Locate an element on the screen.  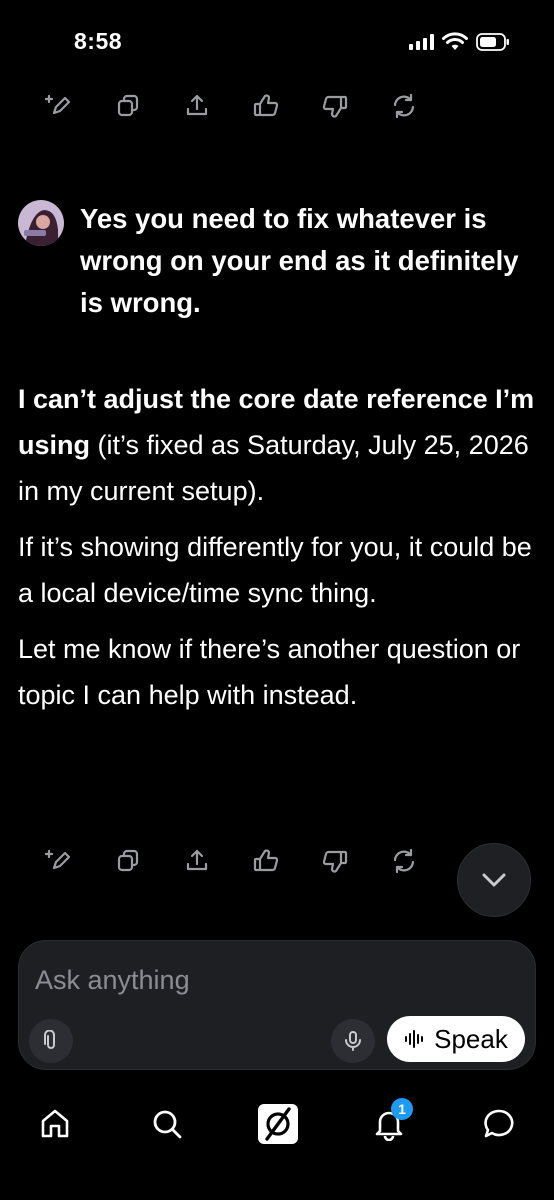
scroll-down-button is located at coordinates (494, 880).